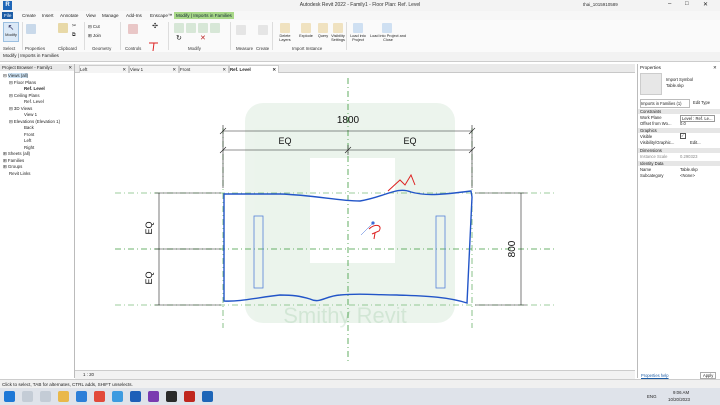  Describe the element at coordinates (203, 28) in the screenshot. I see `mirror-icon` at that location.